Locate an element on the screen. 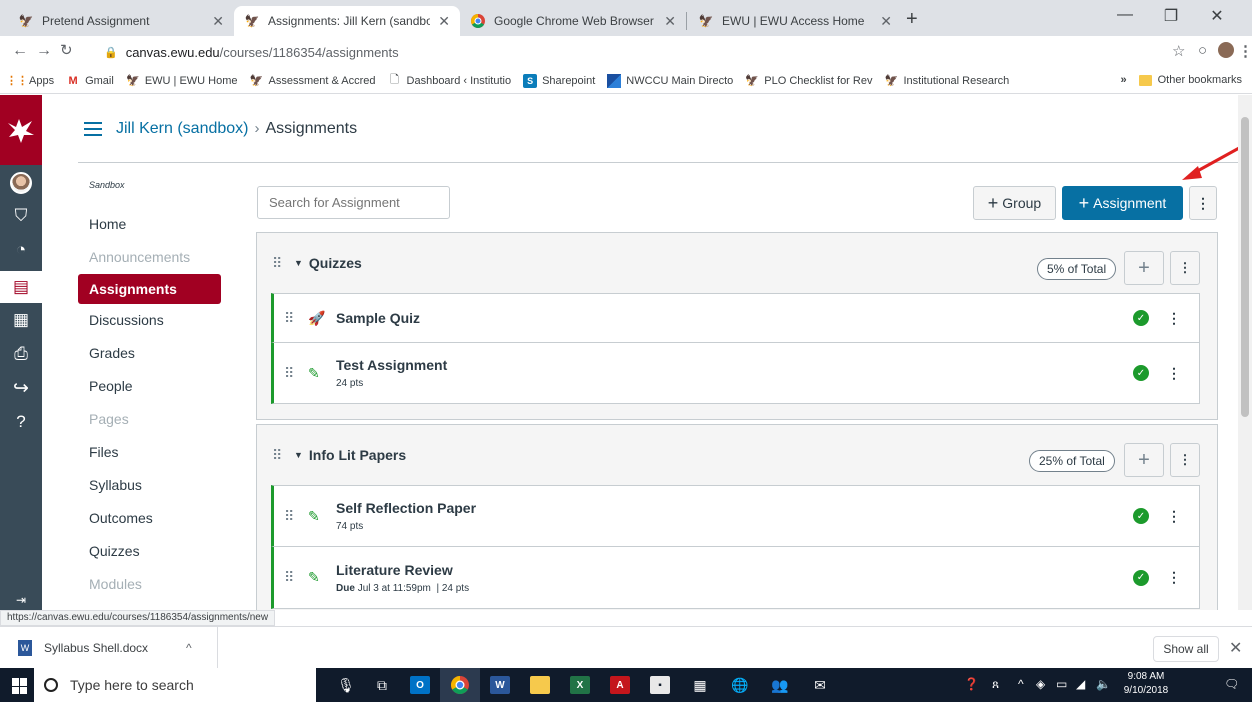  show-all-downloads-button: Show all is located at coordinates (1186, 649).